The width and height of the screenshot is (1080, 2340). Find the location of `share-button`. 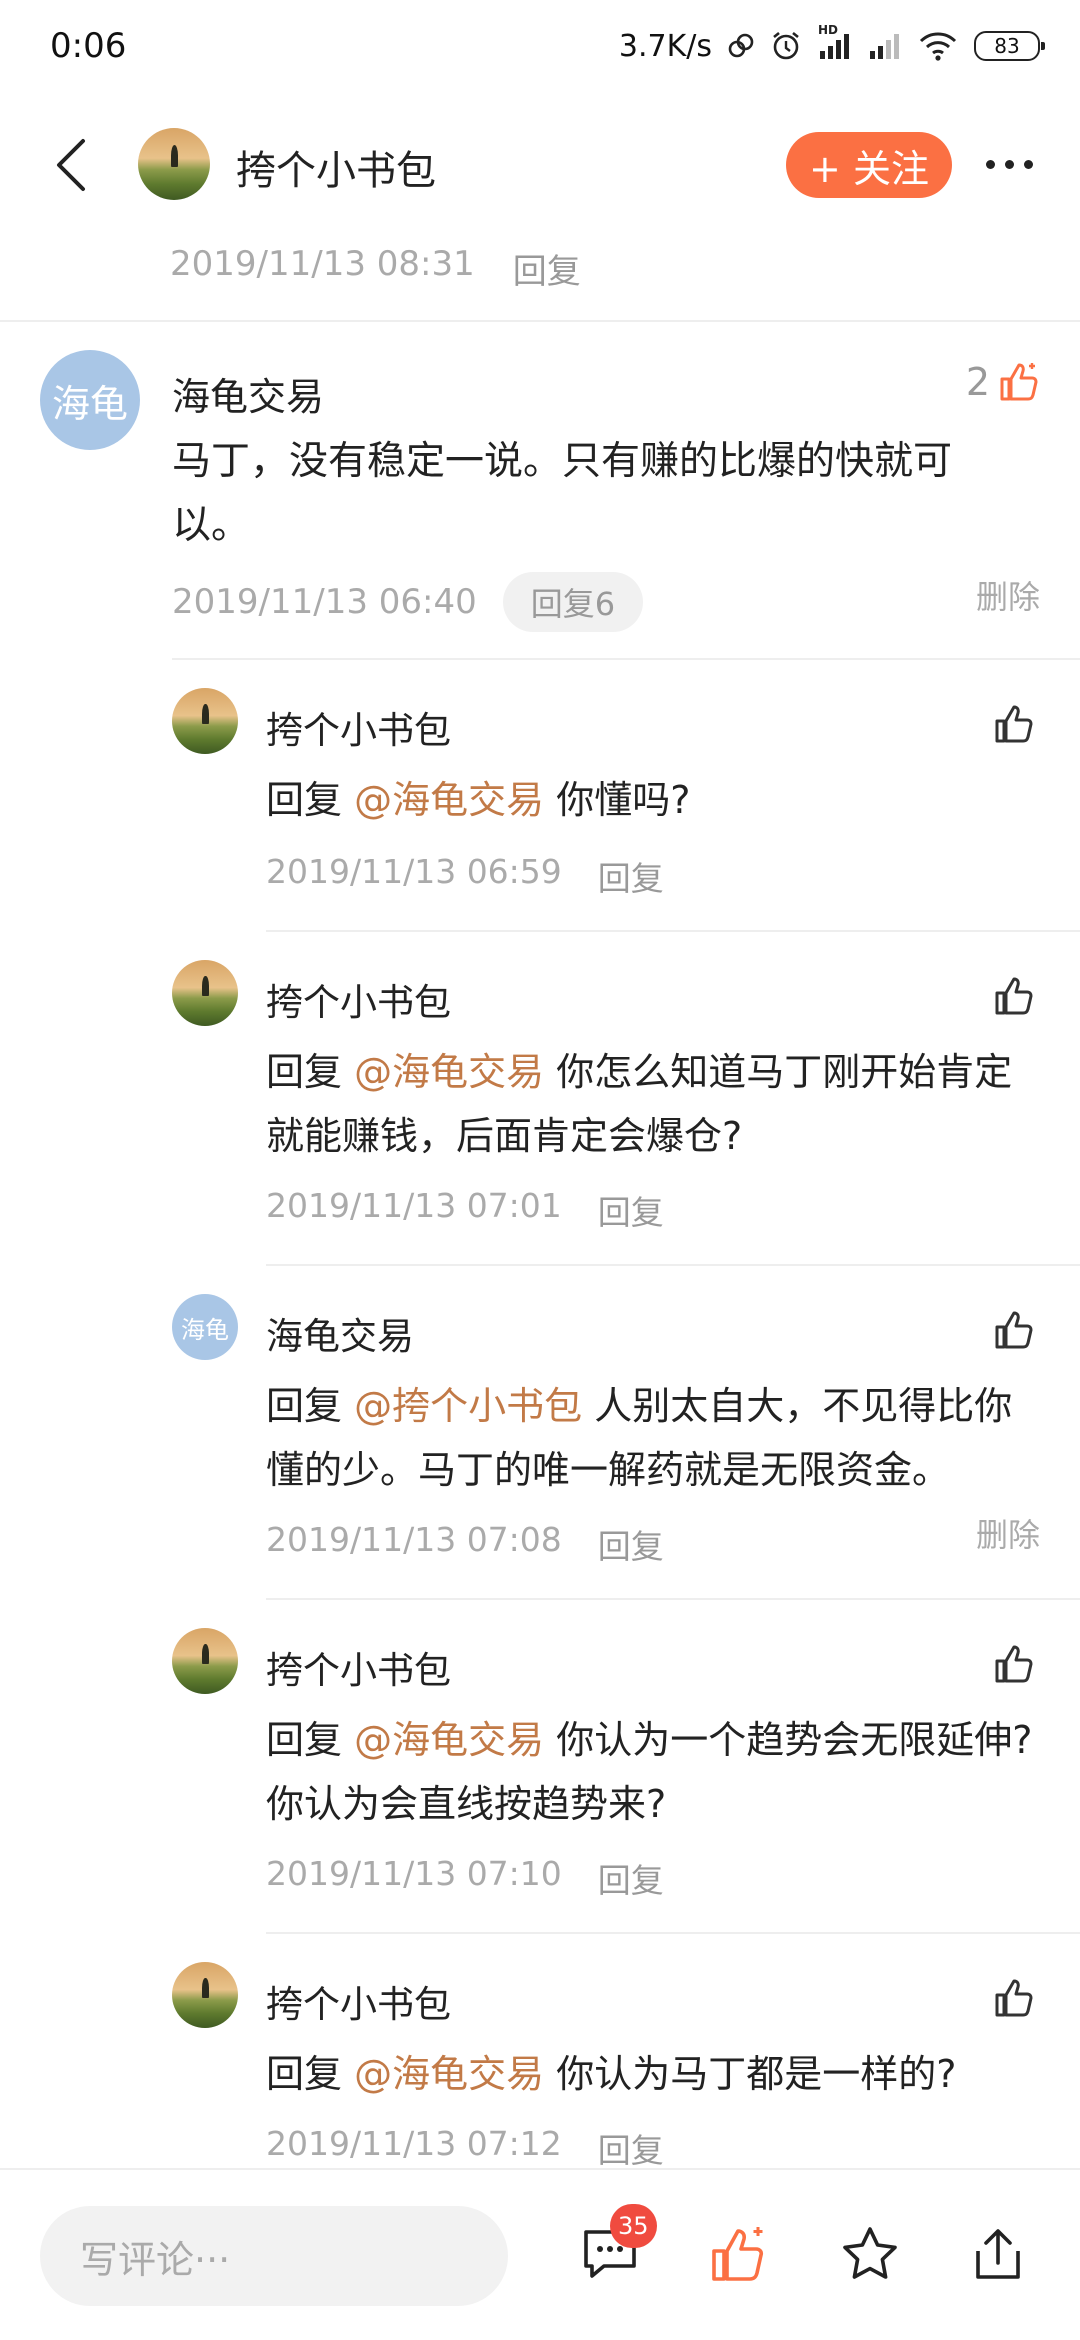

share-button is located at coordinates (998, 2254).